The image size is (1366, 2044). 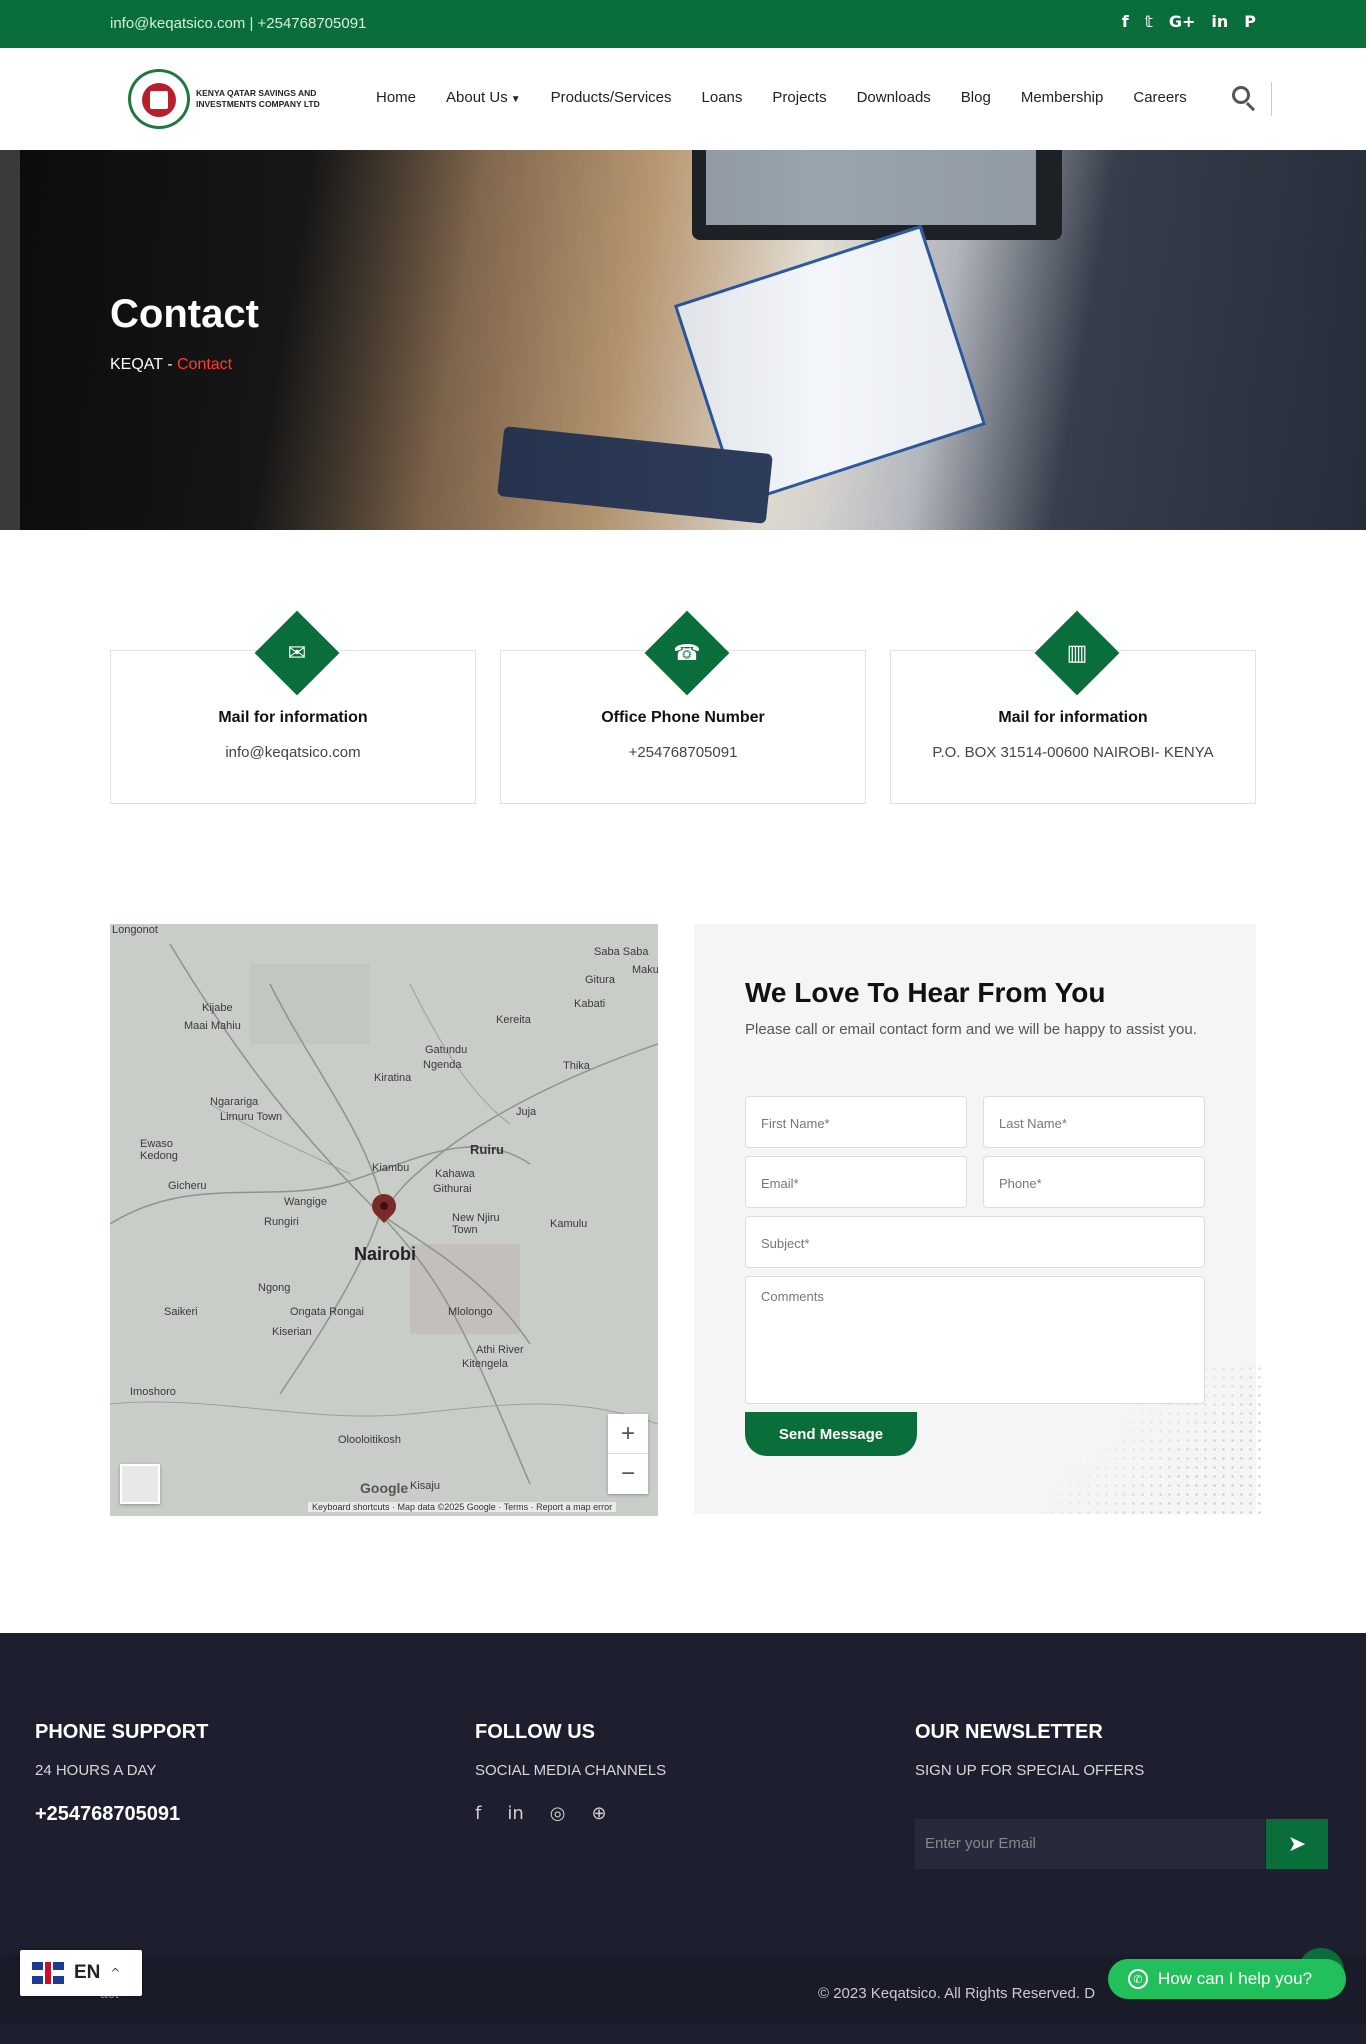 I want to click on map-place: Wangige, so click(x=306, y=1202).